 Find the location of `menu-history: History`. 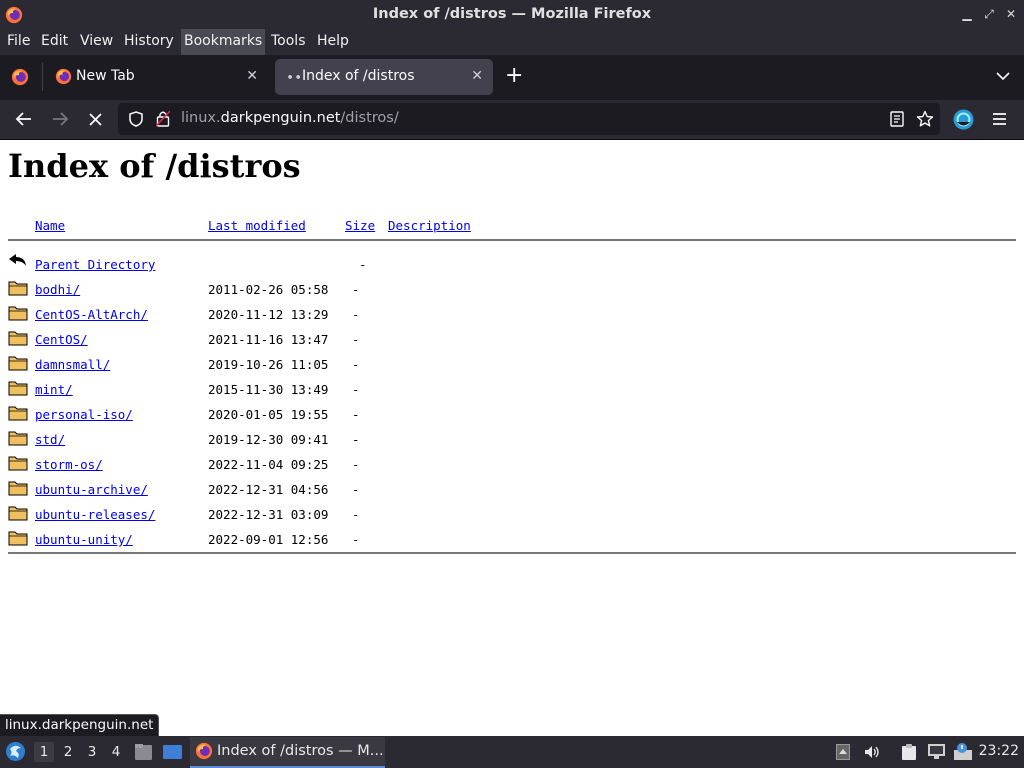

menu-history: History is located at coordinates (149, 42).